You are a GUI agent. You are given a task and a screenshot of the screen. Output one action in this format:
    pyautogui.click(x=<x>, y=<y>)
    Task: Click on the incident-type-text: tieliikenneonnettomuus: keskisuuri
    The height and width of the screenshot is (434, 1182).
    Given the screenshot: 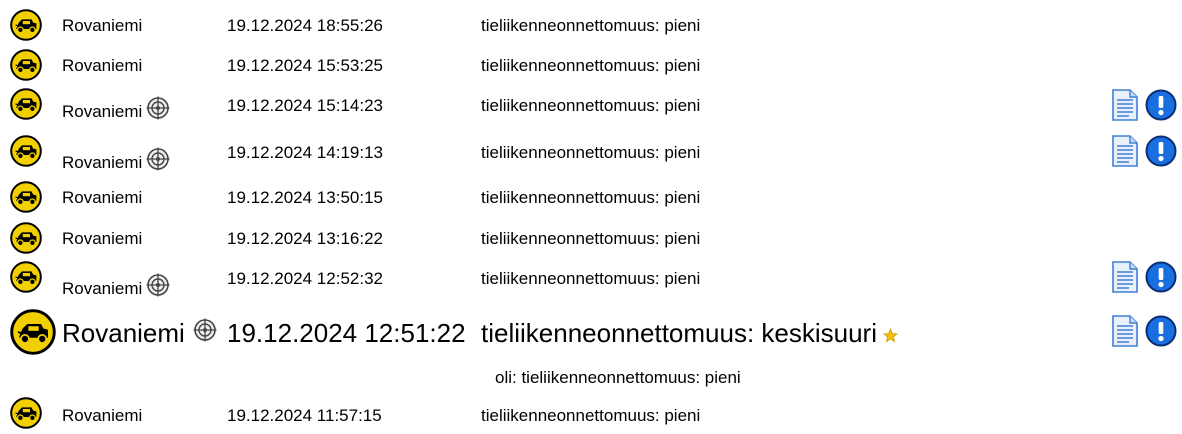 What is the action you would take?
    pyautogui.click(x=679, y=333)
    